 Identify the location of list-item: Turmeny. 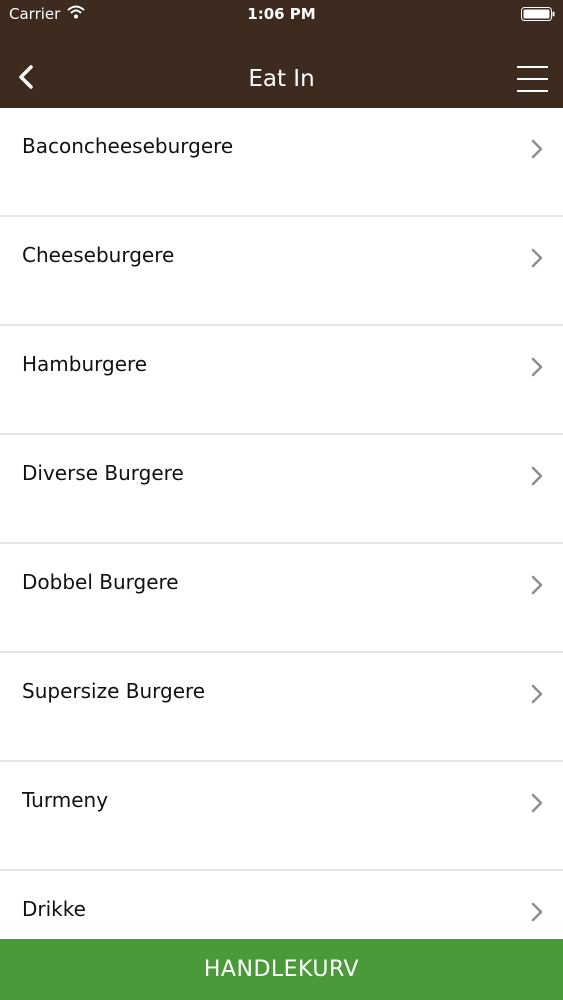
(281, 816).